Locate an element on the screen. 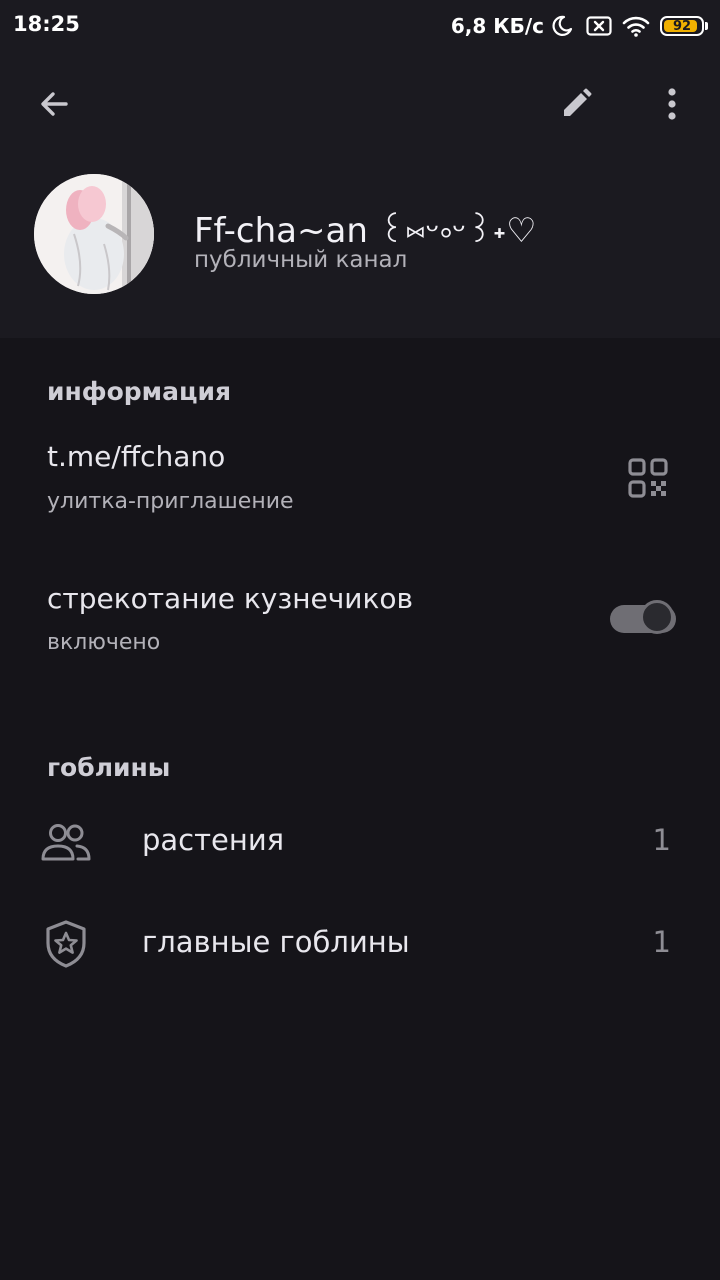  avatar-image is located at coordinates (94, 234).